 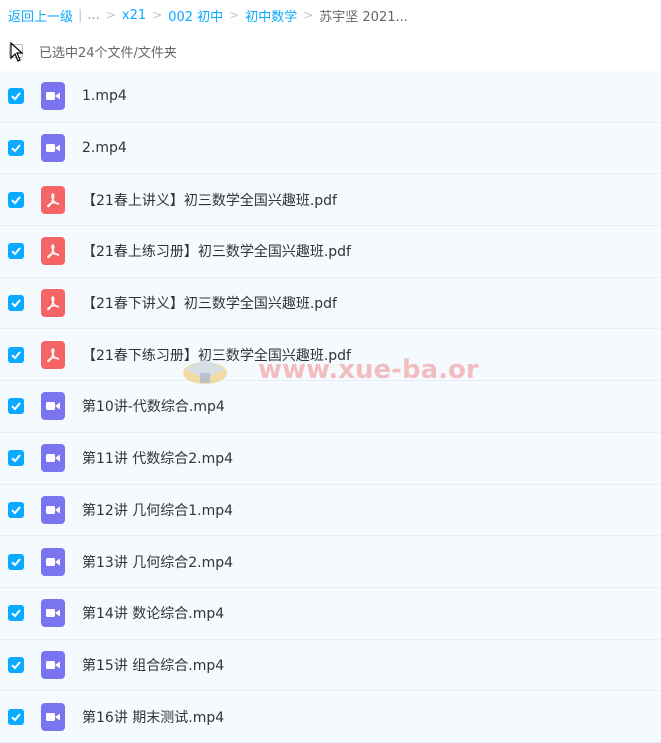 I want to click on file-name: 第16讲 期末测试.mp4, so click(x=153, y=717).